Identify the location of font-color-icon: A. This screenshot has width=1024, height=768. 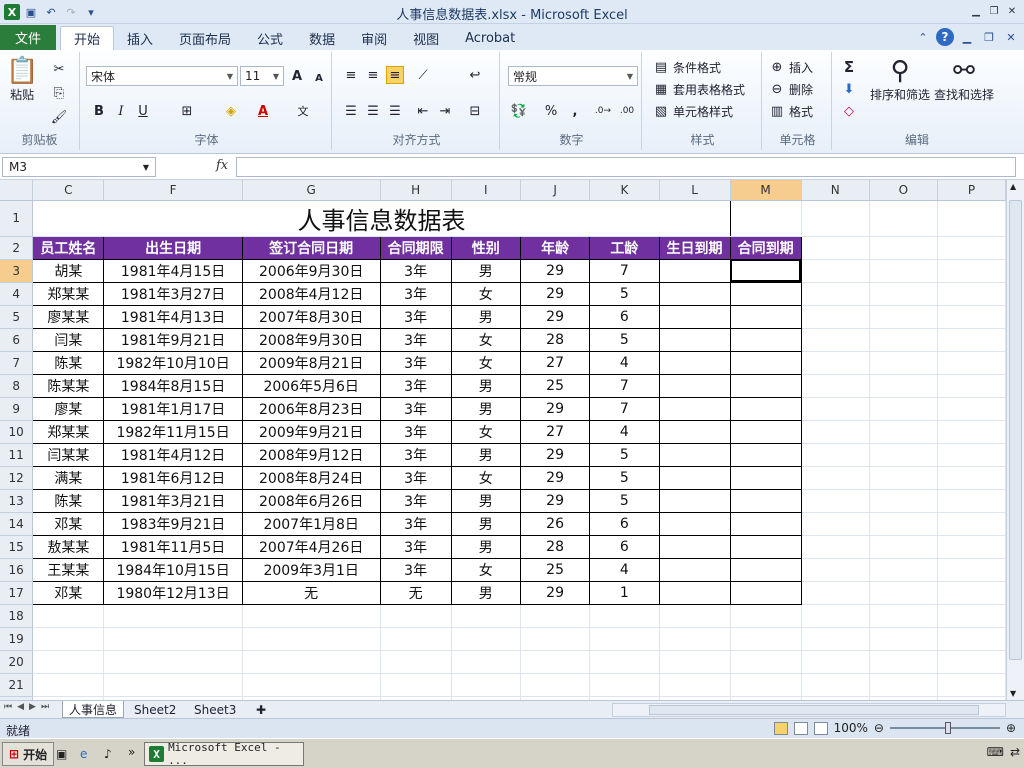
(263, 111).